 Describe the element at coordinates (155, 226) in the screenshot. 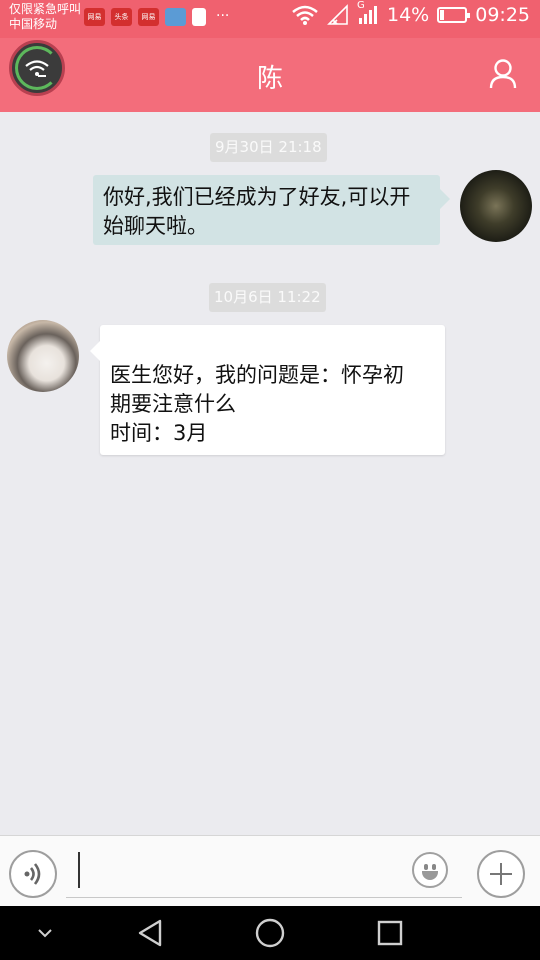

I see `message-text-line: 始聊天啦。` at that location.